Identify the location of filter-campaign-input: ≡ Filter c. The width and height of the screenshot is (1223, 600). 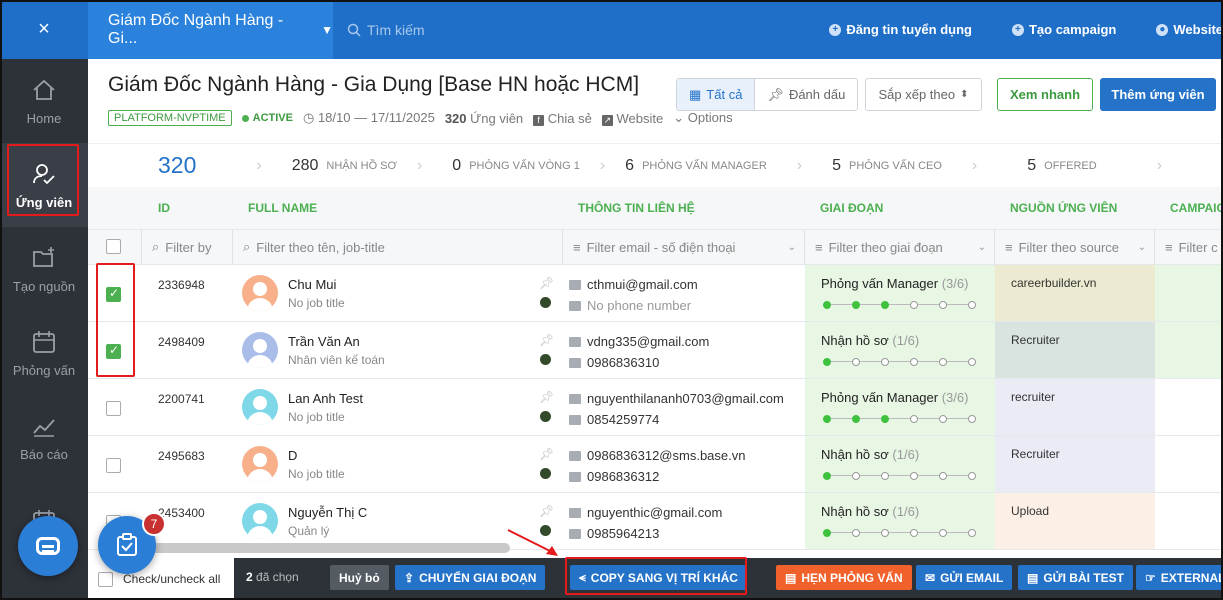
(1189, 247).